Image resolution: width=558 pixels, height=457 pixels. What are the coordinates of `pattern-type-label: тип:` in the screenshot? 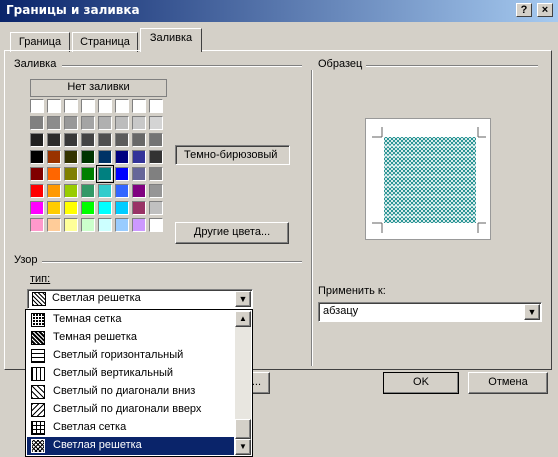 It's located at (40, 279).